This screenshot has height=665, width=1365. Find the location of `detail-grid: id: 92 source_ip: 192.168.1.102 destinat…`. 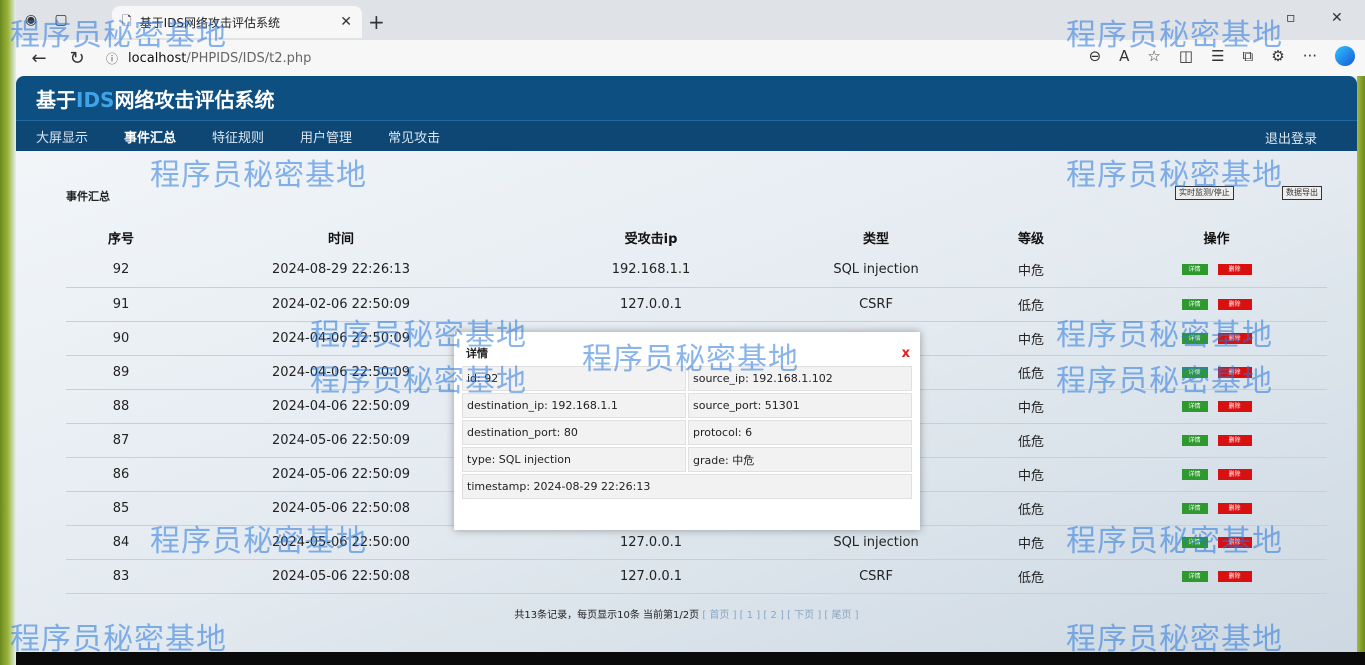

detail-grid: id: 92 source_ip: 192.168.1.102 destinat… is located at coordinates (687, 432).